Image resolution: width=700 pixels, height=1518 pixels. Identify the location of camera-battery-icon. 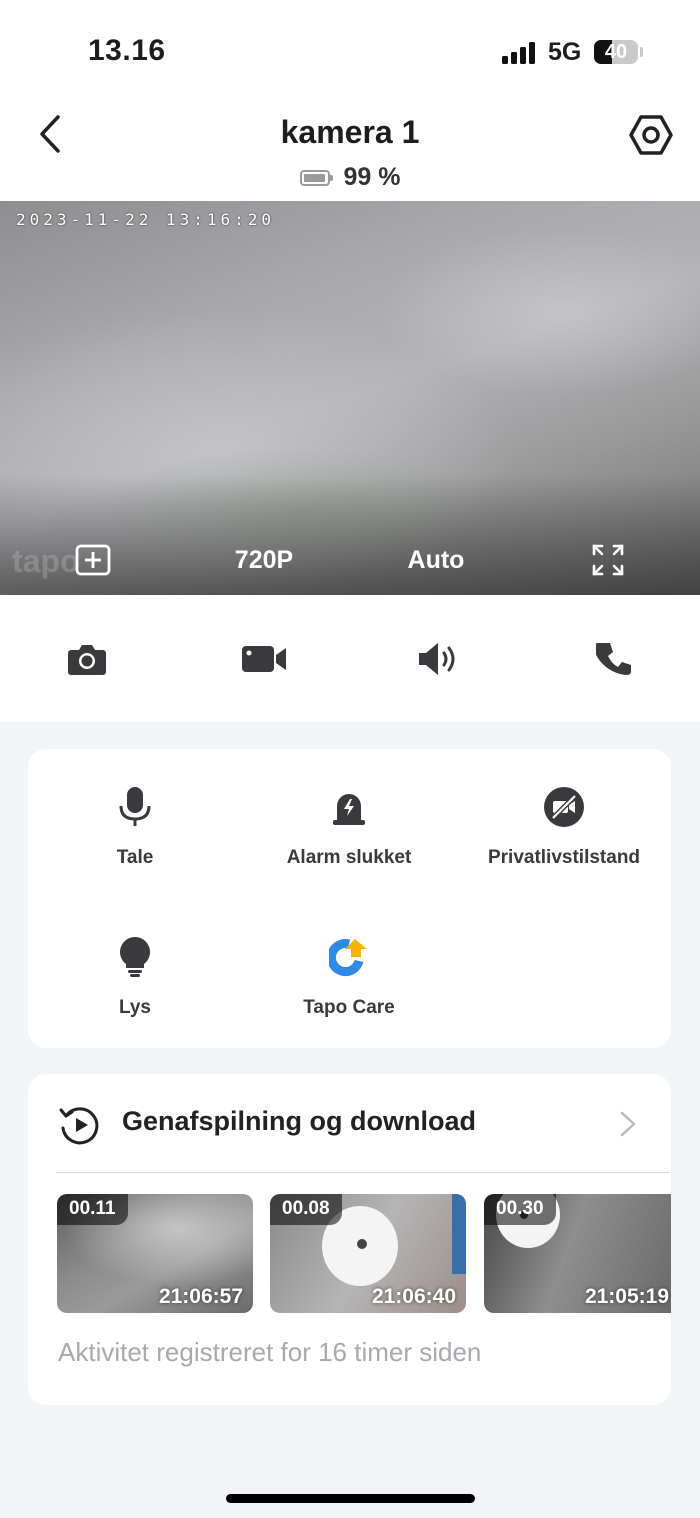
(316, 177).